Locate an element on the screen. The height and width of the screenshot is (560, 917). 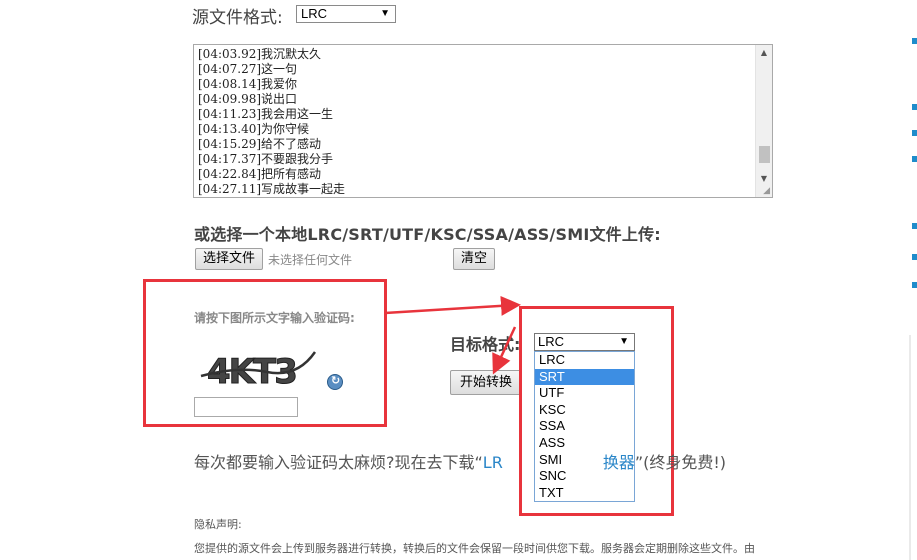
scroll-thumb is located at coordinates (764, 154).